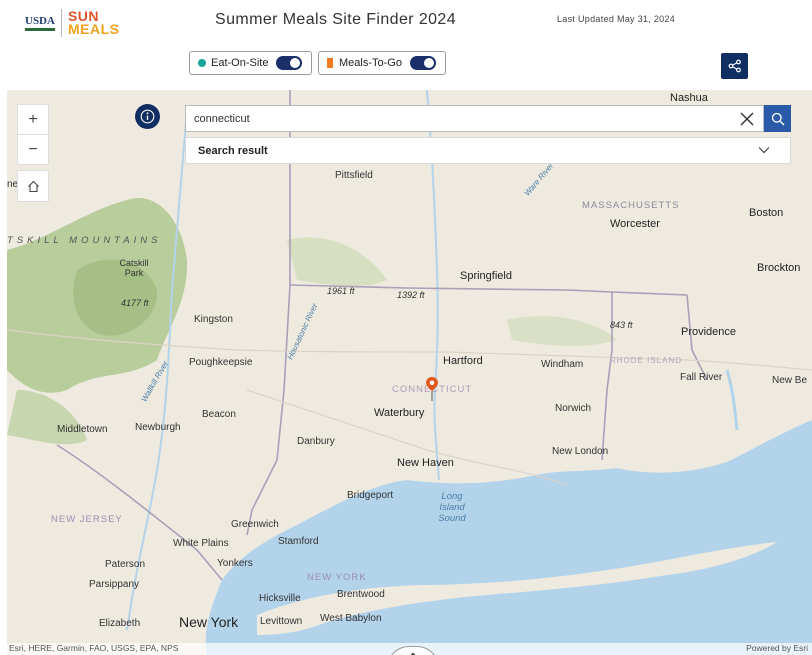 The width and height of the screenshot is (812, 655). What do you see at coordinates (709, 332) in the screenshot?
I see `map-label-providence: Providence` at bounding box center [709, 332].